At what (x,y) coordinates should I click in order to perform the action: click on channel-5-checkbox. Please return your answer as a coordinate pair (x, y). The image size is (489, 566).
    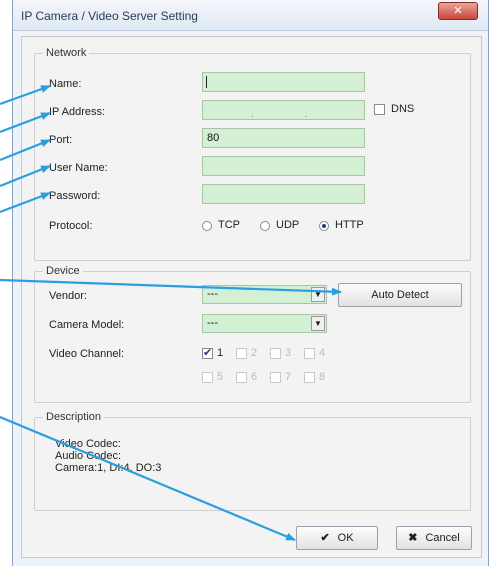
    Looking at the image, I should click on (207, 377).